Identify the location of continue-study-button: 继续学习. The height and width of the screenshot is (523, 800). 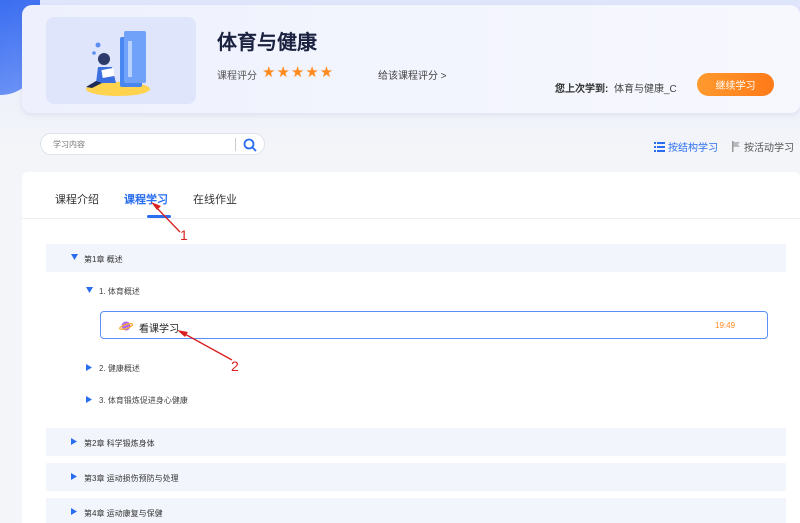
(735, 84).